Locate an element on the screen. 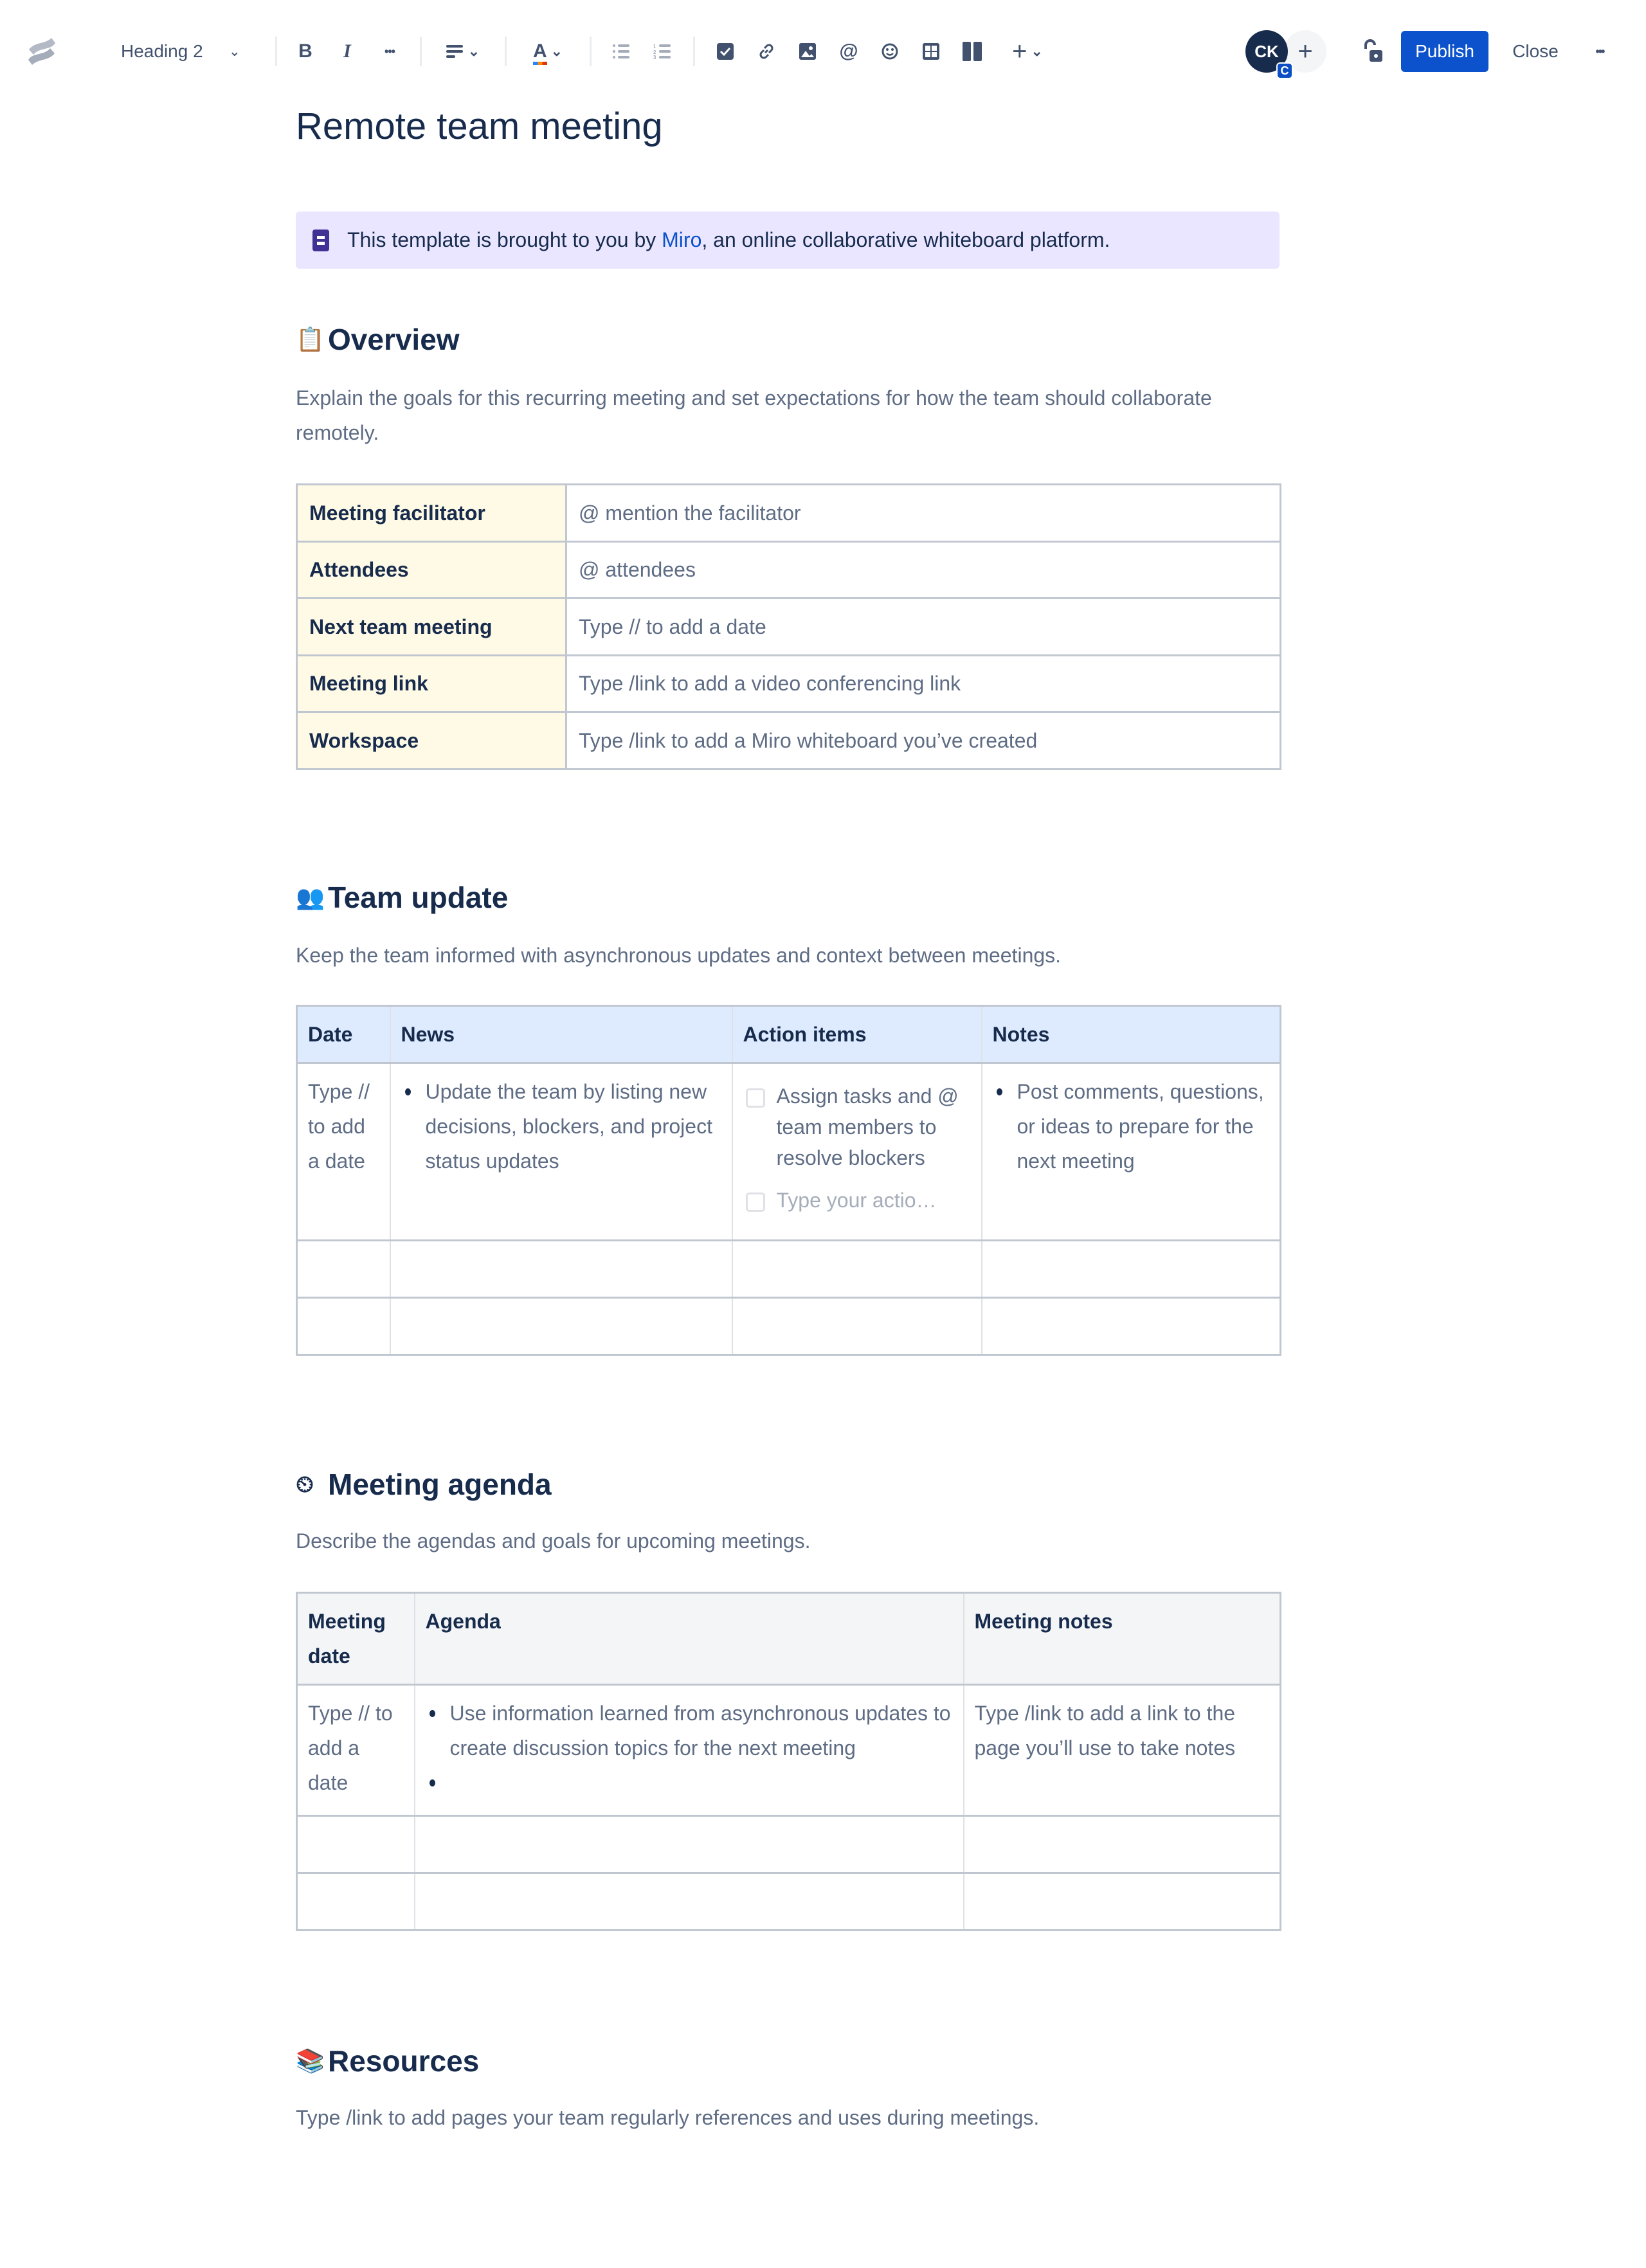 The width and height of the screenshot is (1646, 2268). table-header-row: Date News Action items Notes is located at coordinates (788, 1034).